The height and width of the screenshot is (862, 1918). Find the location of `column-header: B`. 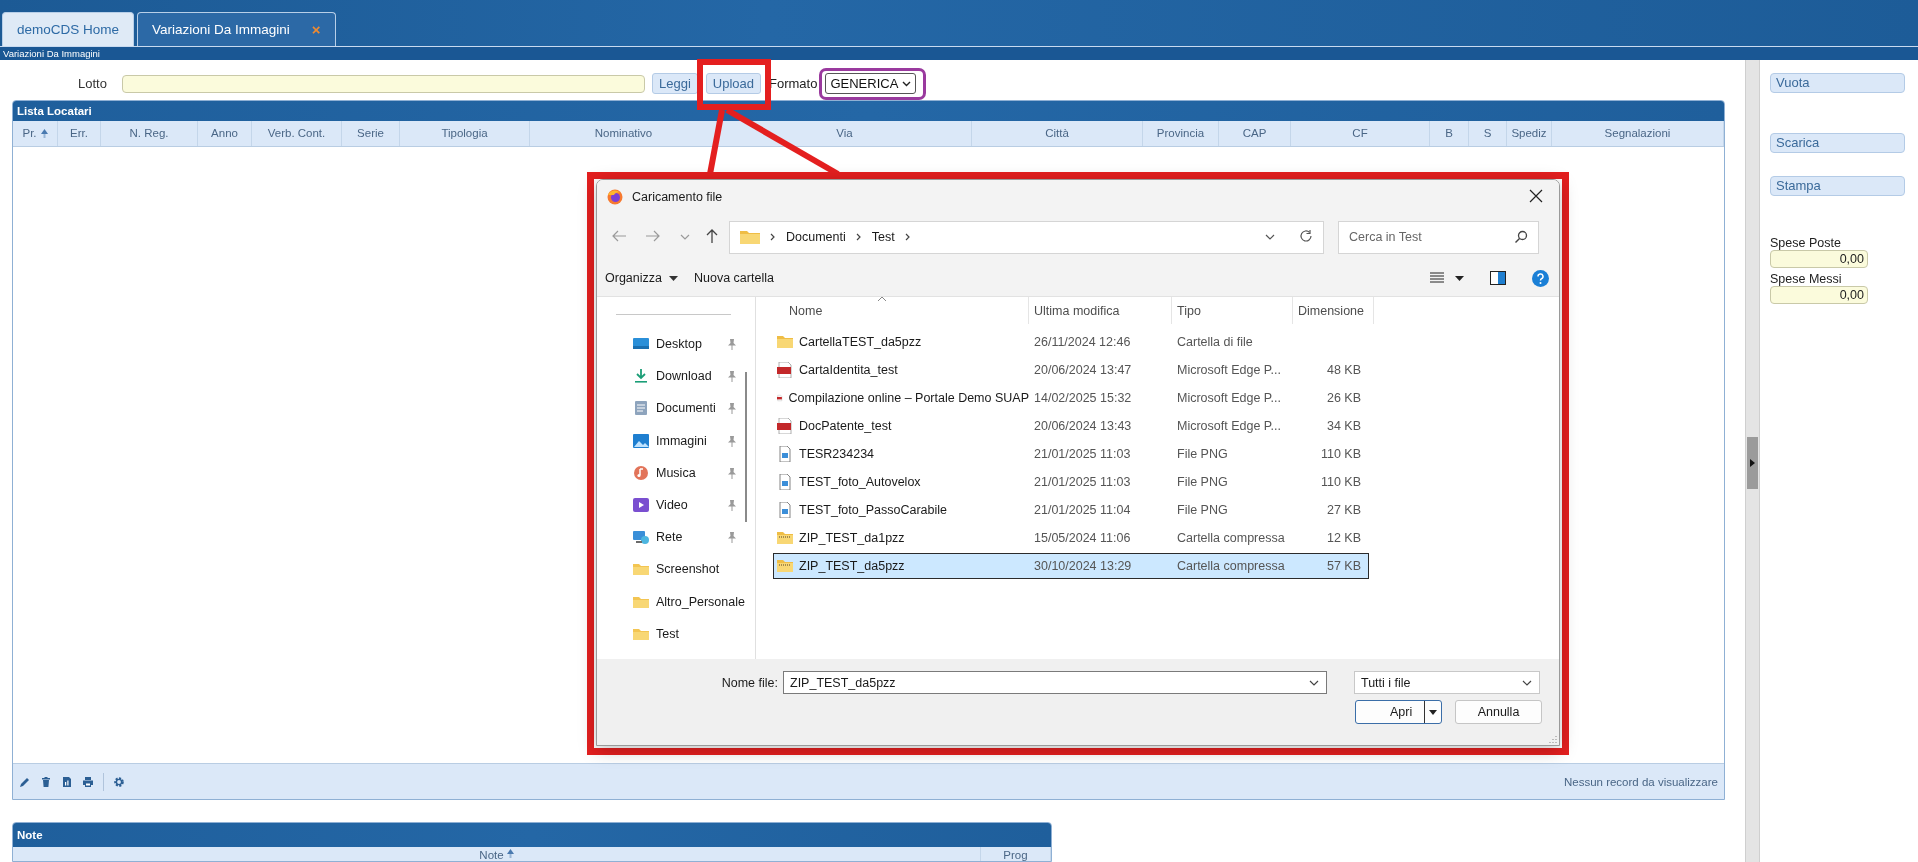

column-header: B is located at coordinates (1449, 133).